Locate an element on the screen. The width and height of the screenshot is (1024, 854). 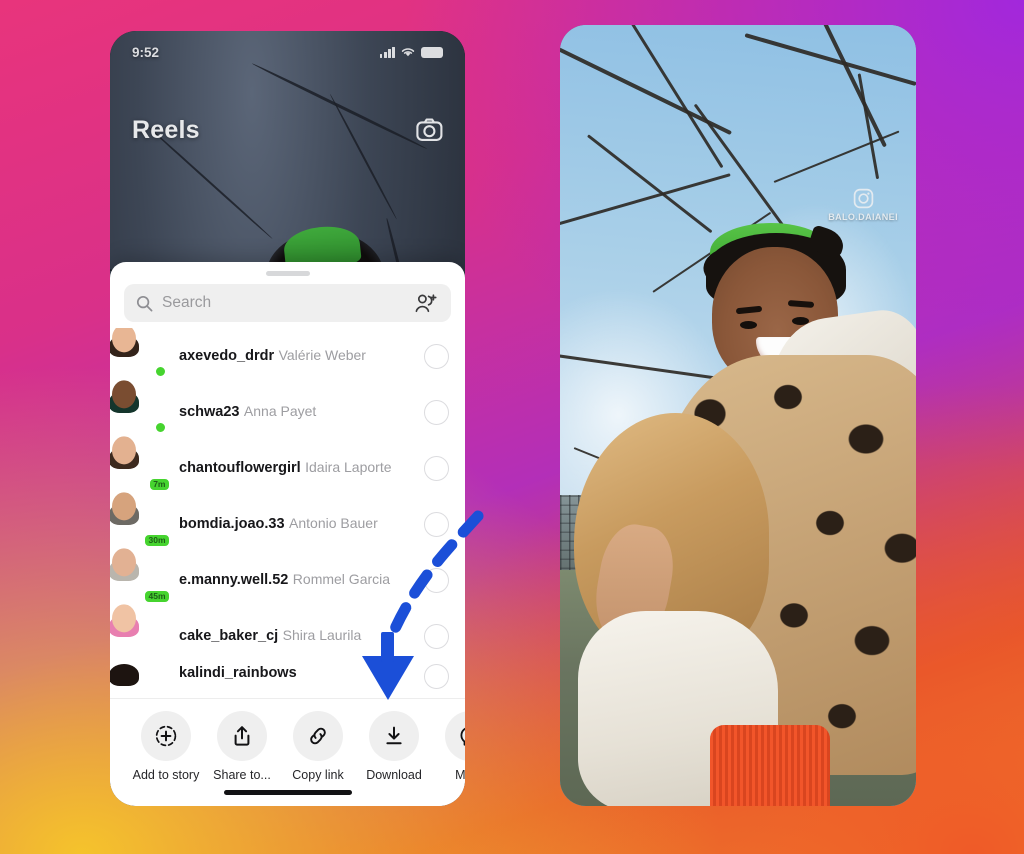
recipient-fullname: Idaira Laporte is located at coordinates (348, 467).